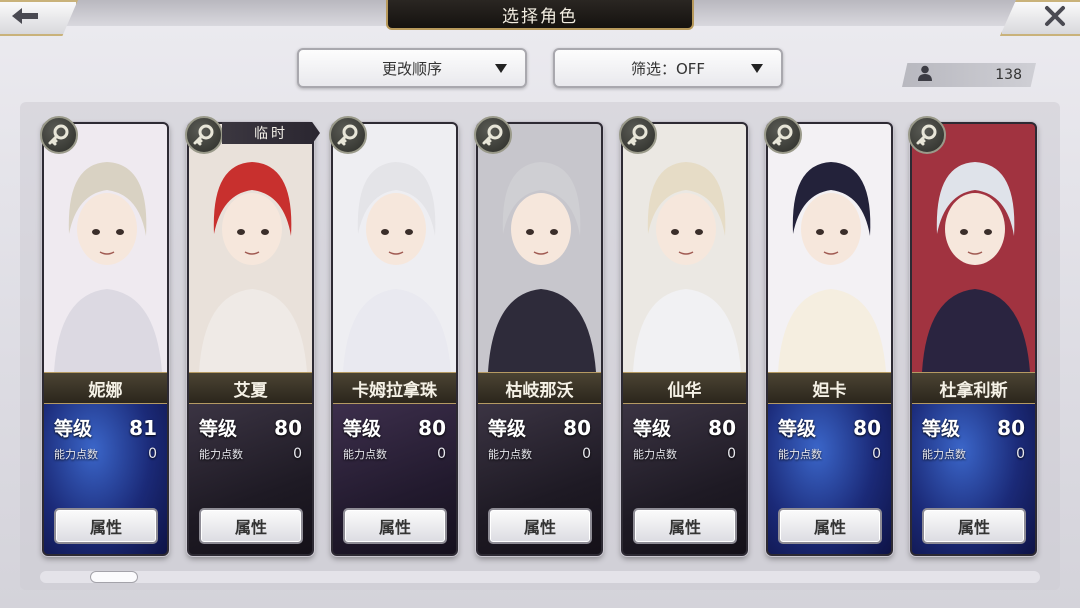 The image size is (1080, 608). I want to click on character-card: 妲卡等级 80 能力点数 0 属性, so click(829, 339).